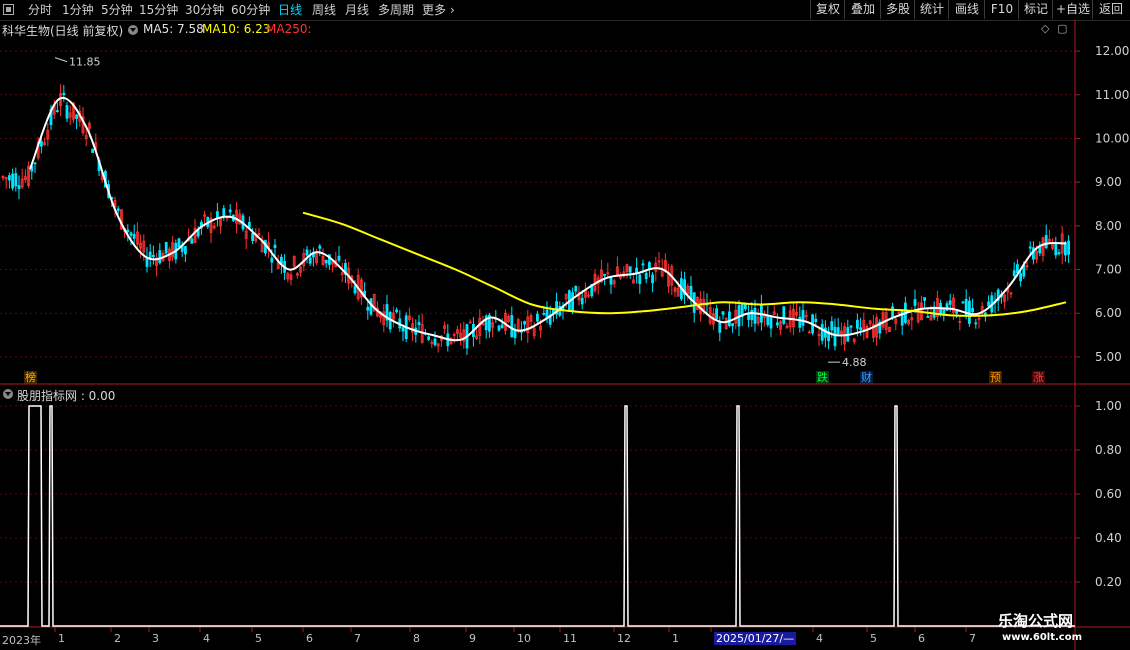 Image resolution: width=1130 pixels, height=650 pixels. Describe the element at coordinates (1108, 582) in the screenshot. I see `sub-y-tick-label: 0.20` at that location.